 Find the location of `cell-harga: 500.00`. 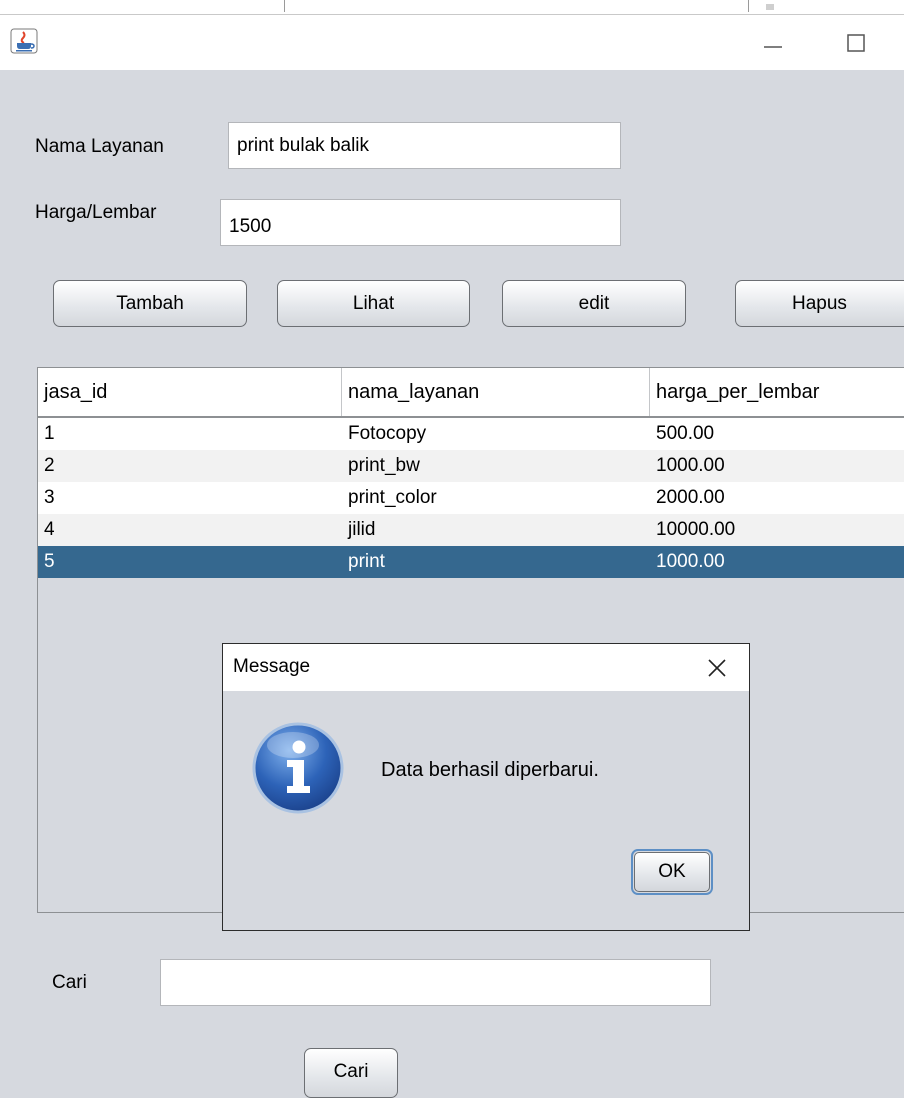

cell-harga: 500.00 is located at coordinates (685, 433).